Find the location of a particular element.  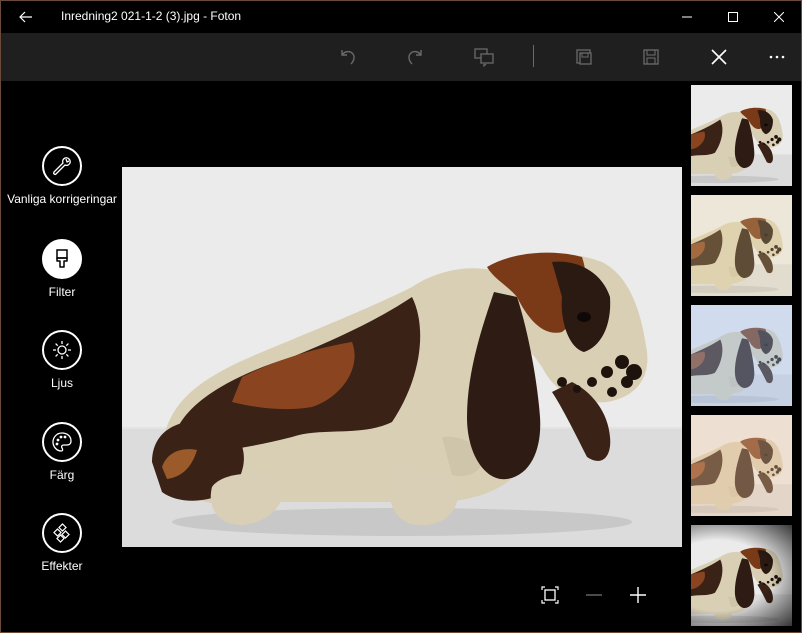

tool-effects-circle is located at coordinates (62, 533).